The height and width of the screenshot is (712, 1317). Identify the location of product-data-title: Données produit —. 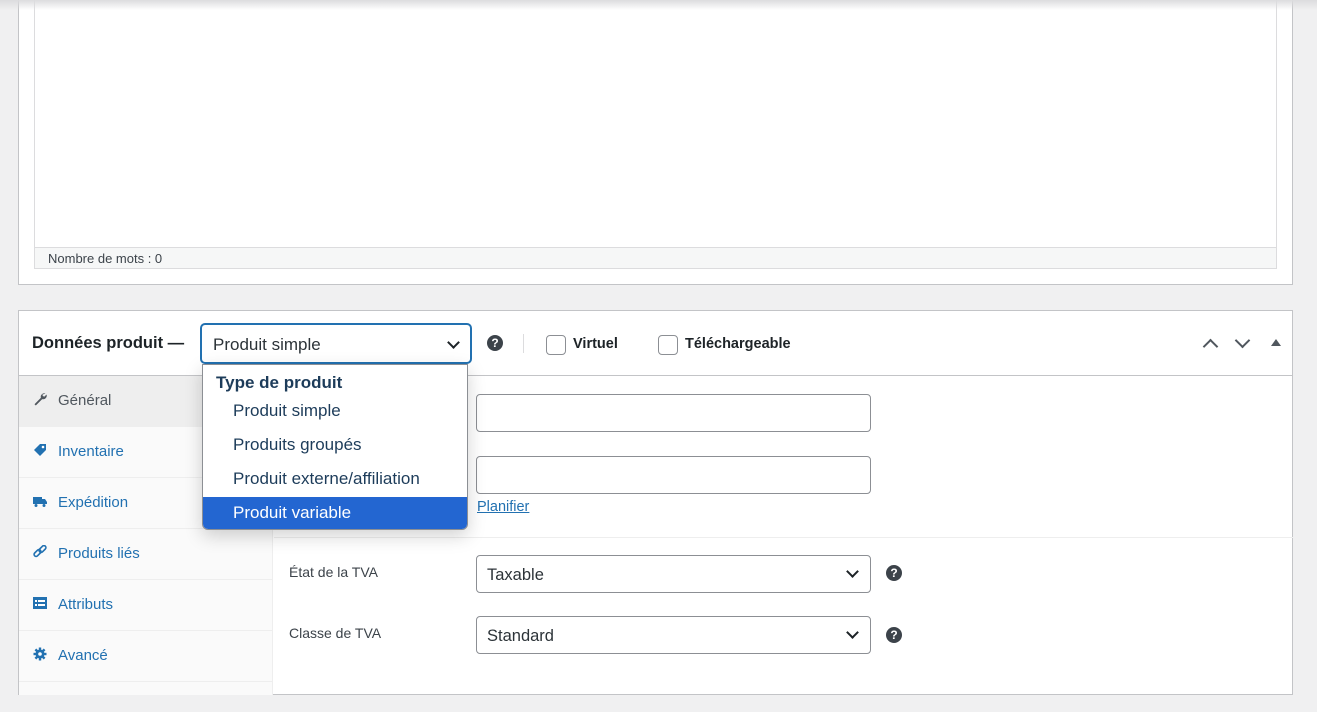
(108, 343).